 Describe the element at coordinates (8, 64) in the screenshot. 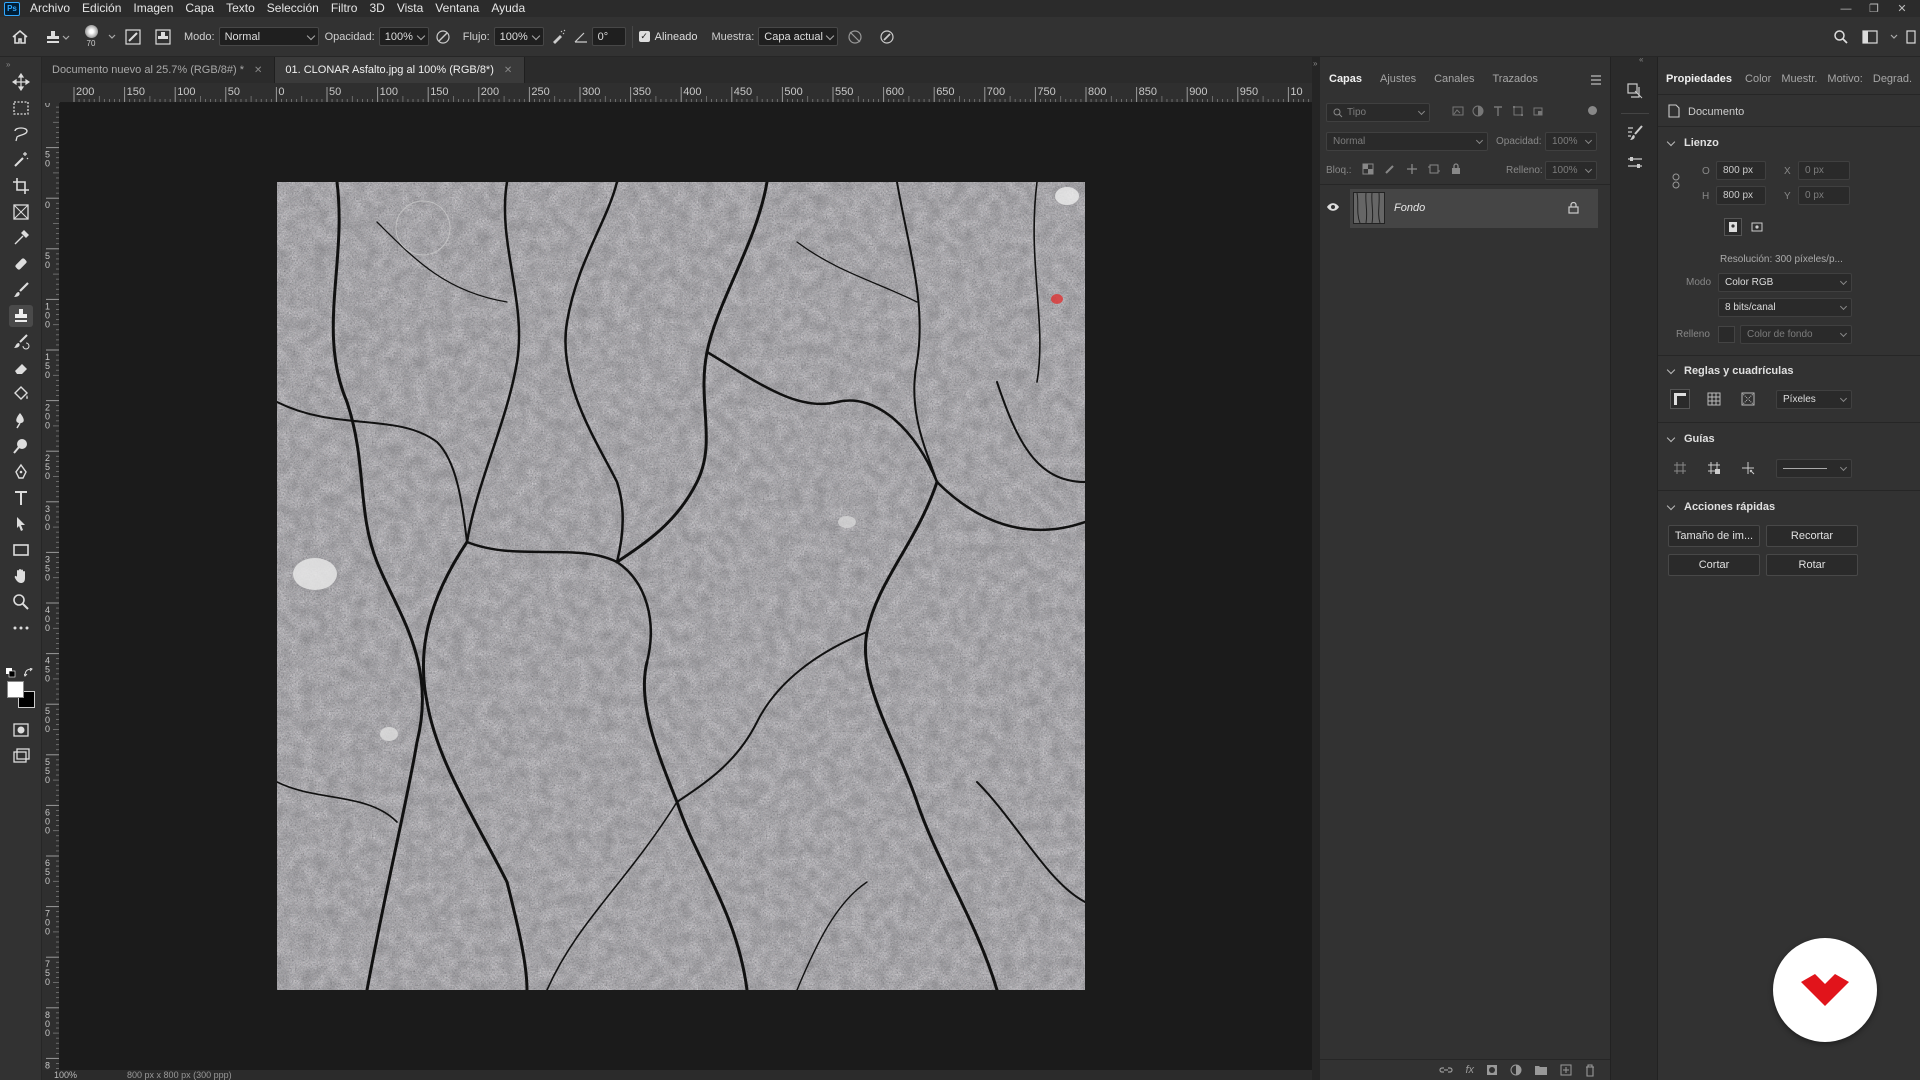

I see `expand-icon: »` at that location.